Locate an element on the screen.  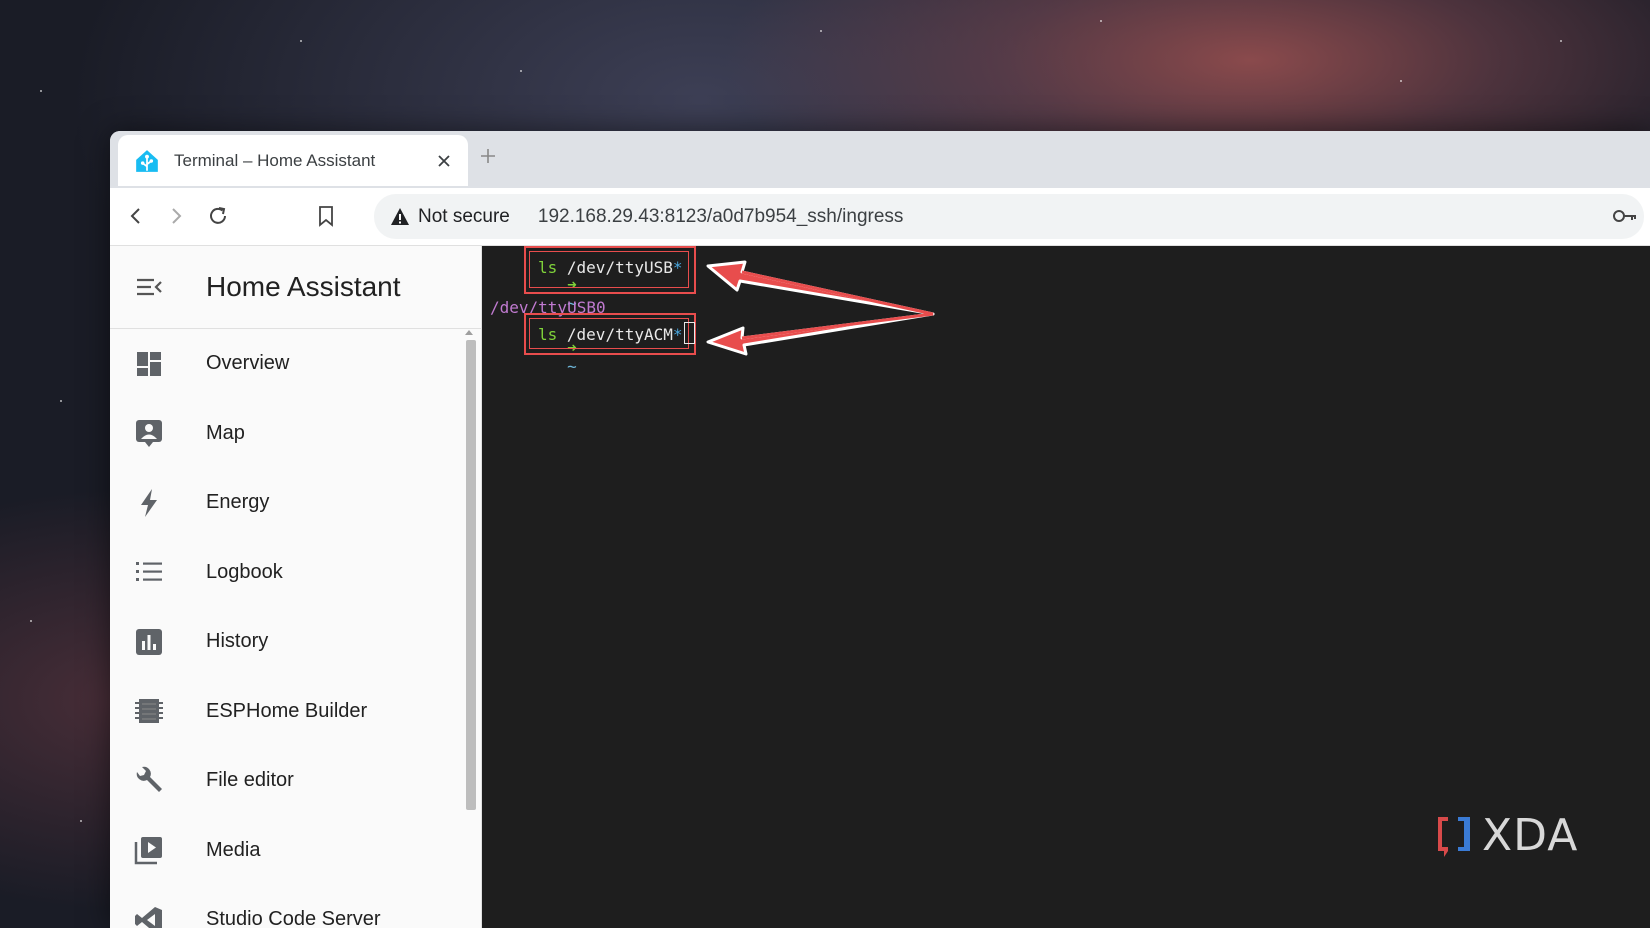
bookmark-button is located at coordinates (326, 216).